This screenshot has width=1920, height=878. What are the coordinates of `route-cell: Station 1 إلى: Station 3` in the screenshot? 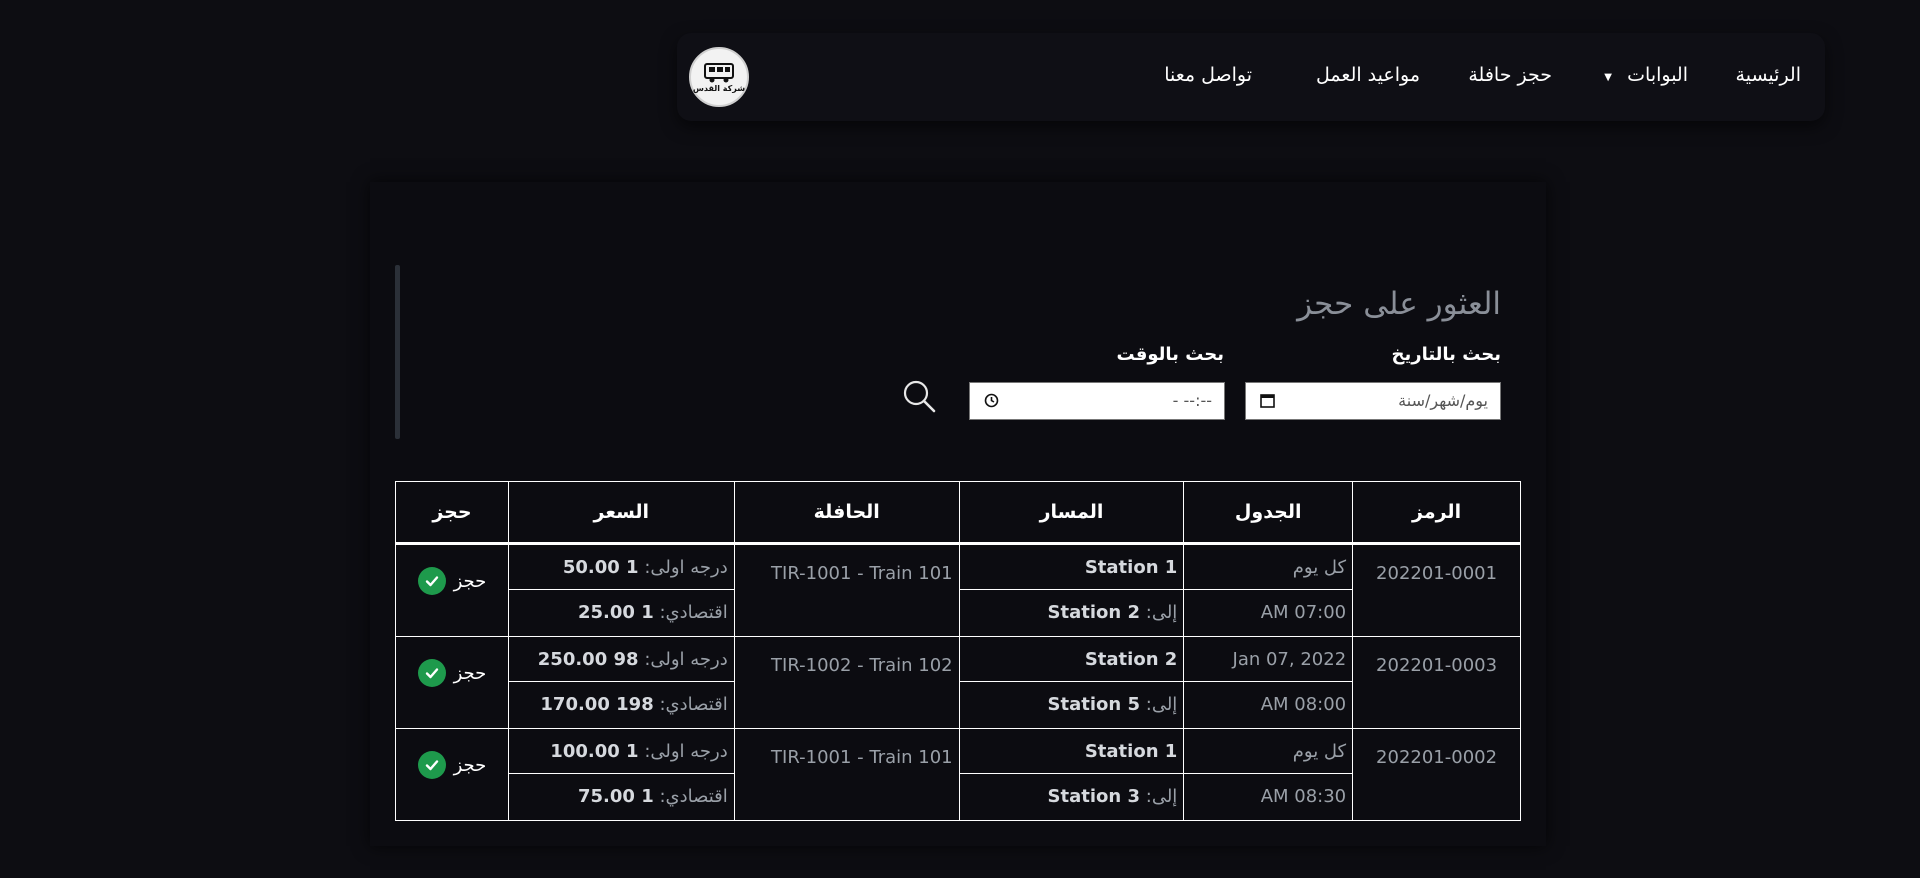 It's located at (1071, 774).